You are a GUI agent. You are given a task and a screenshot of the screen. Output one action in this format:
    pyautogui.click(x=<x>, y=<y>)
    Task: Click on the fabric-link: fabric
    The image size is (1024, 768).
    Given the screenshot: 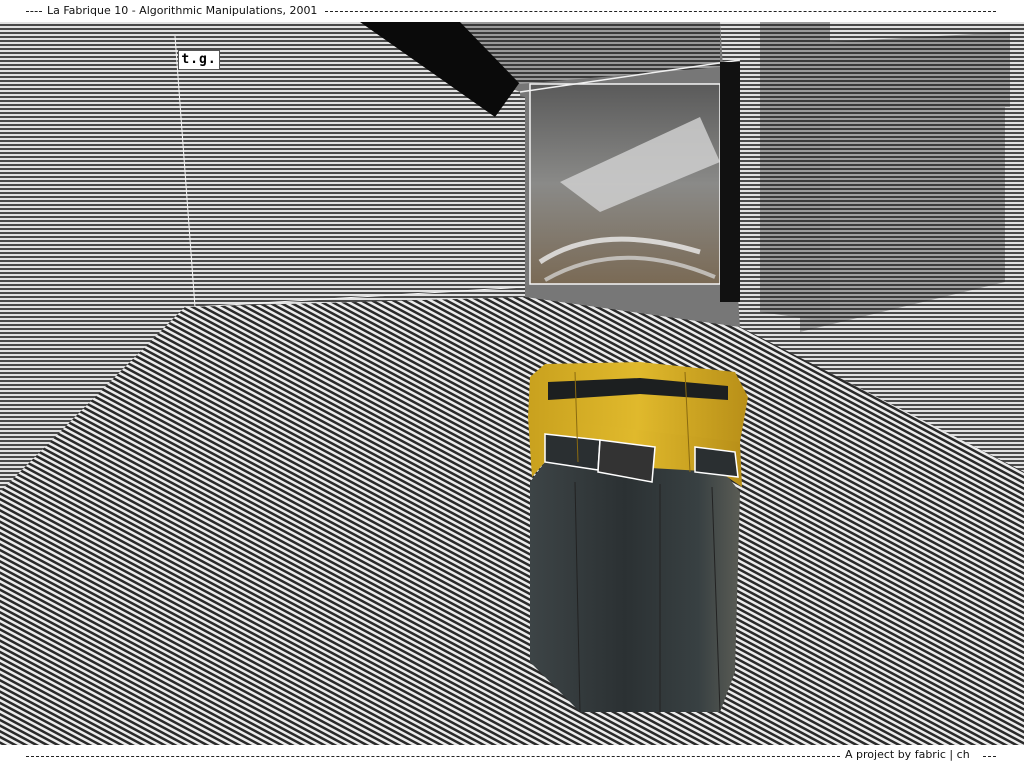 What is the action you would take?
    pyautogui.click(x=930, y=754)
    